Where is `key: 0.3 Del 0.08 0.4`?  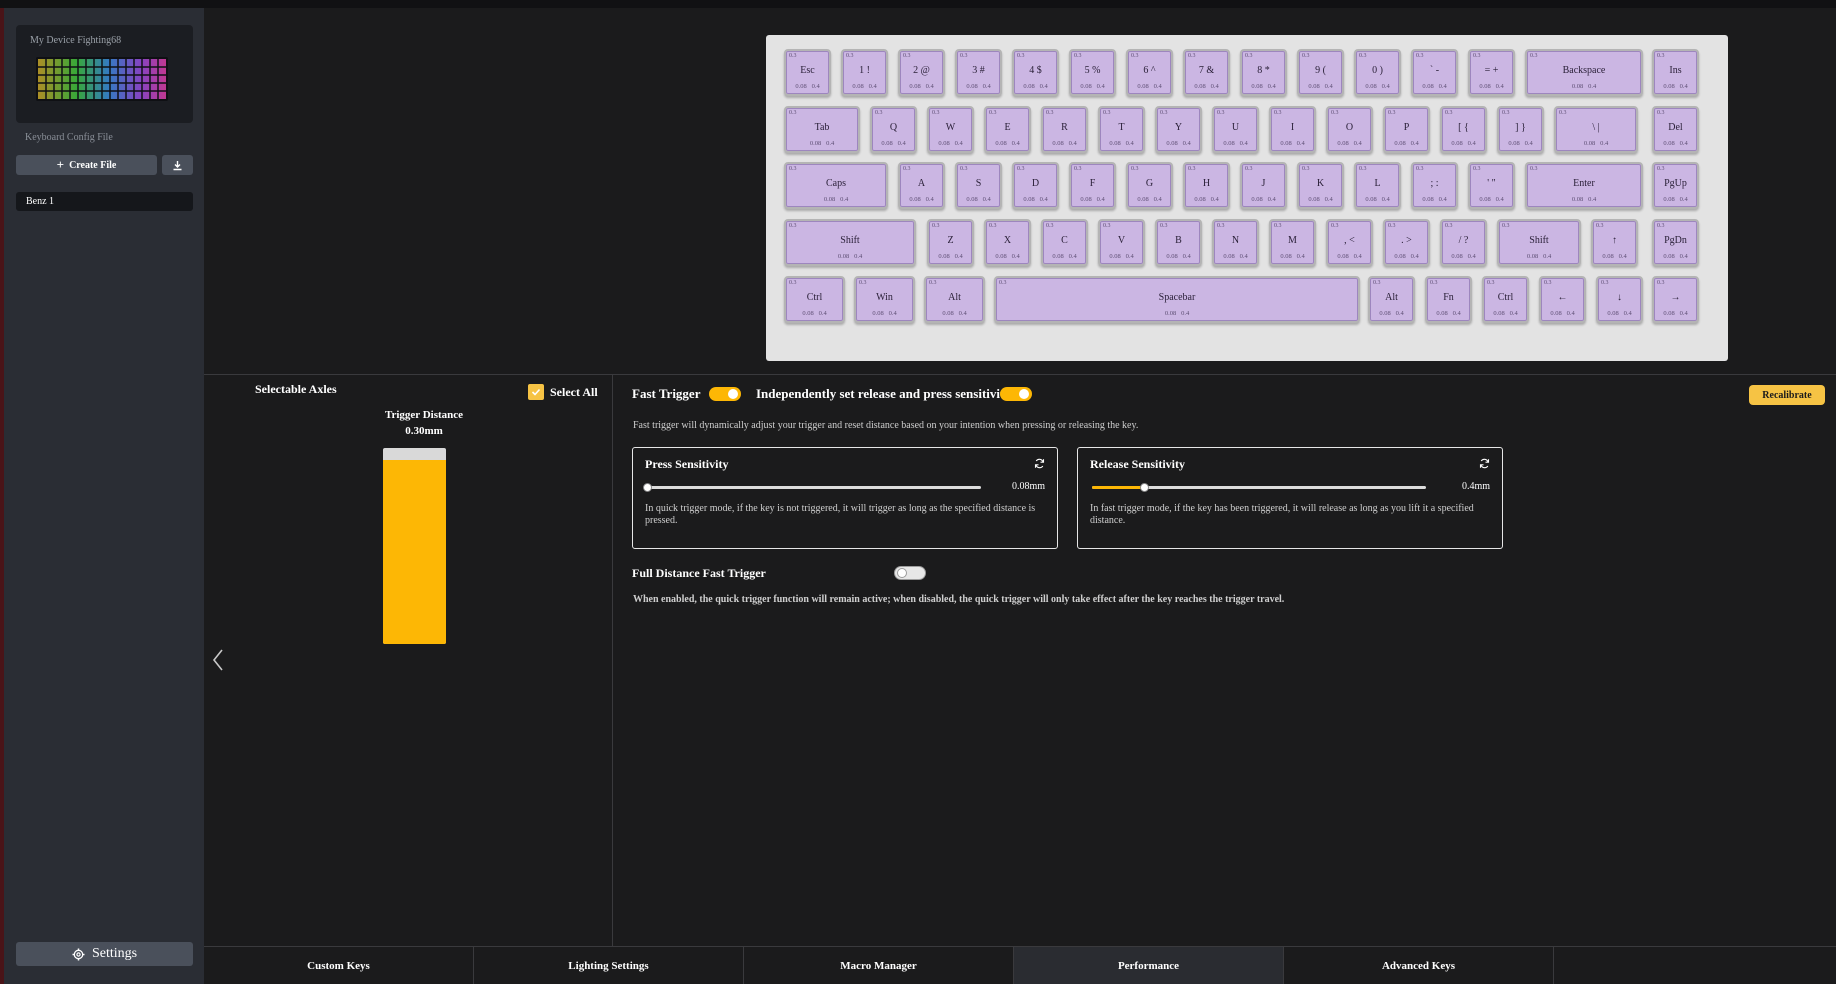
key: 0.3 Del 0.08 0.4 is located at coordinates (1675, 129).